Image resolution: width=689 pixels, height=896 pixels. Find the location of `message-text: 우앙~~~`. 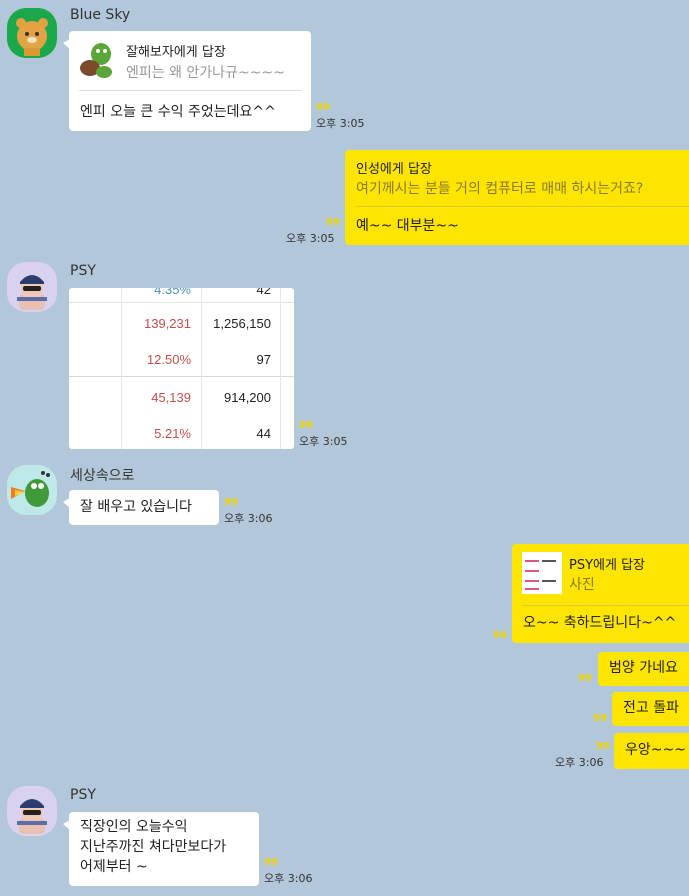

message-text: 우앙~~~ is located at coordinates (655, 750).